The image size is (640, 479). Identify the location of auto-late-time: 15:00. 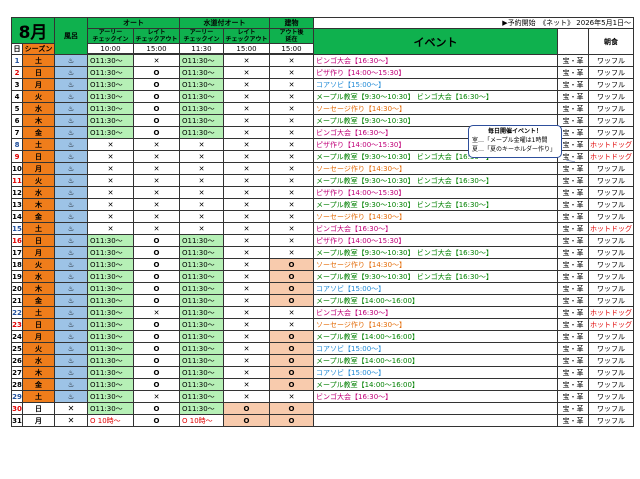
(156, 48).